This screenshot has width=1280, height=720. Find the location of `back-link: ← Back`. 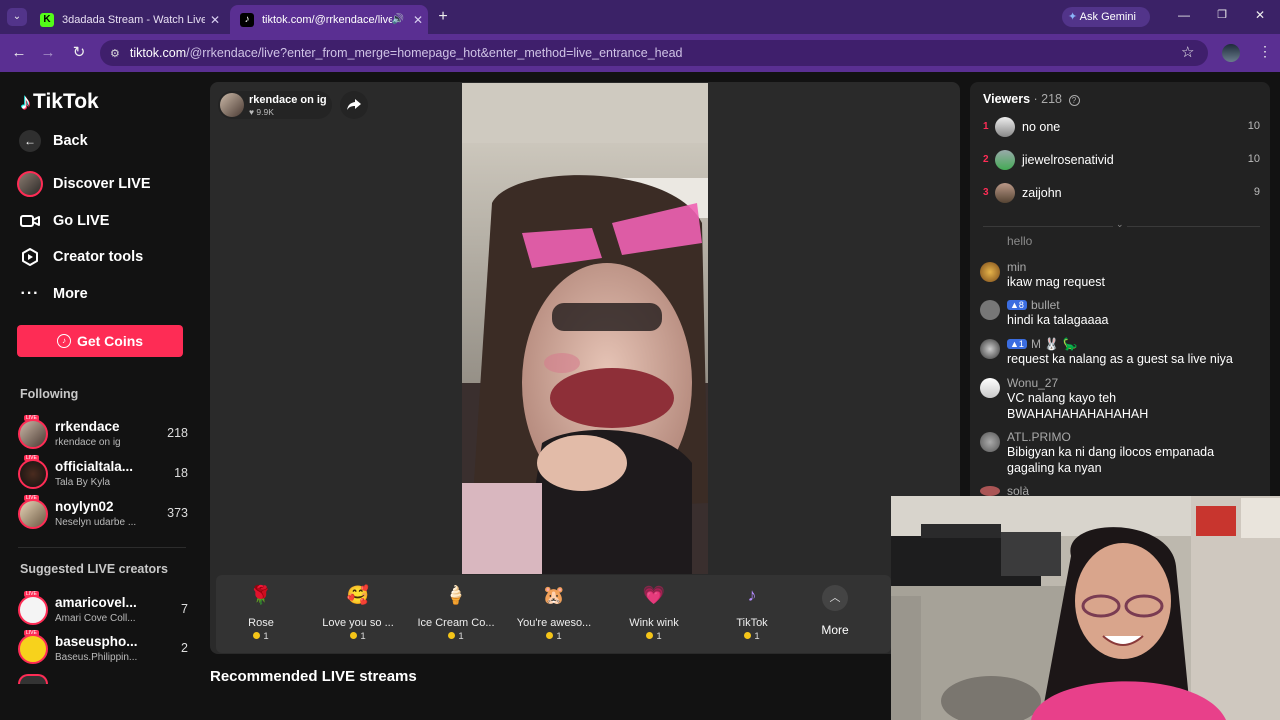

back-link: ← Back is located at coordinates (52, 141).